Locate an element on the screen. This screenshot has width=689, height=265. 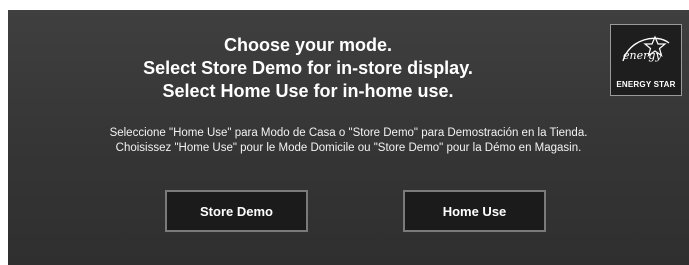
energy-star-label: ENERGY STAR is located at coordinates (646, 84).